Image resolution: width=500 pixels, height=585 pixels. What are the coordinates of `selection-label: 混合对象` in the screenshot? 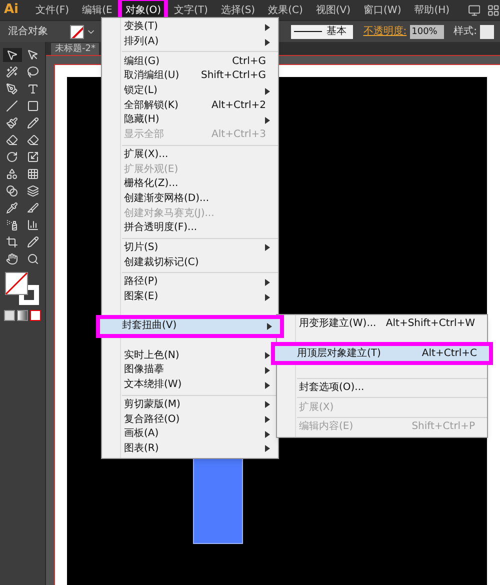 It's located at (28, 31).